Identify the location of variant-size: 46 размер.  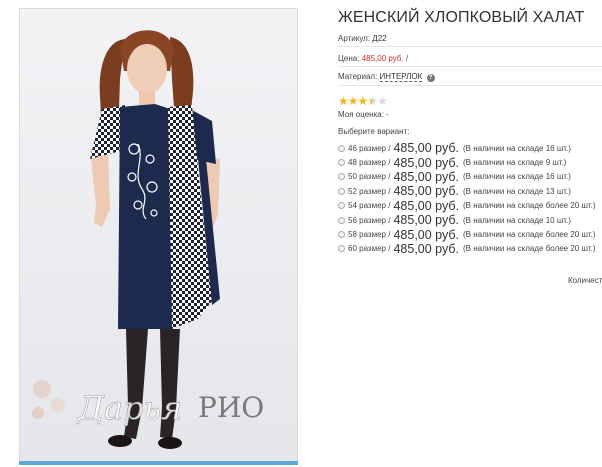
(367, 148).